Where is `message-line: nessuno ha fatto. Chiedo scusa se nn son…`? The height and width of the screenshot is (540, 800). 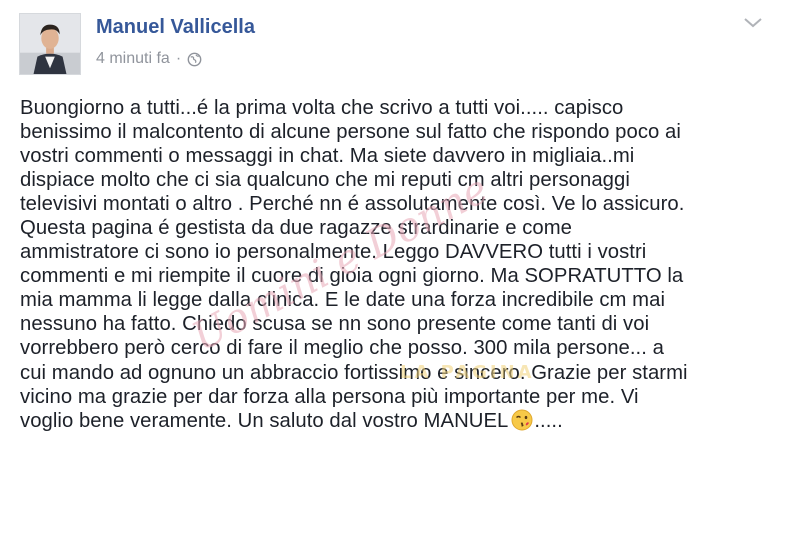 message-line: nessuno ha fatto. Chiedo scusa se nn son… is located at coordinates (335, 324).